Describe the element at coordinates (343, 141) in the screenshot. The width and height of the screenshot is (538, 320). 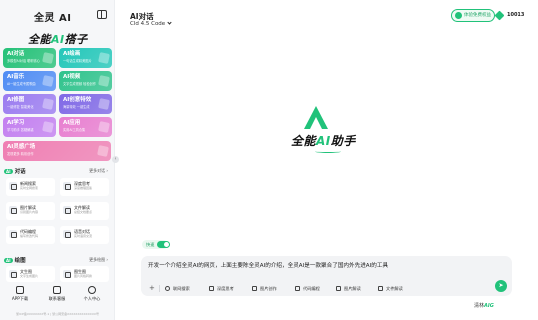
I see `welcome-suffix: 助手` at that location.